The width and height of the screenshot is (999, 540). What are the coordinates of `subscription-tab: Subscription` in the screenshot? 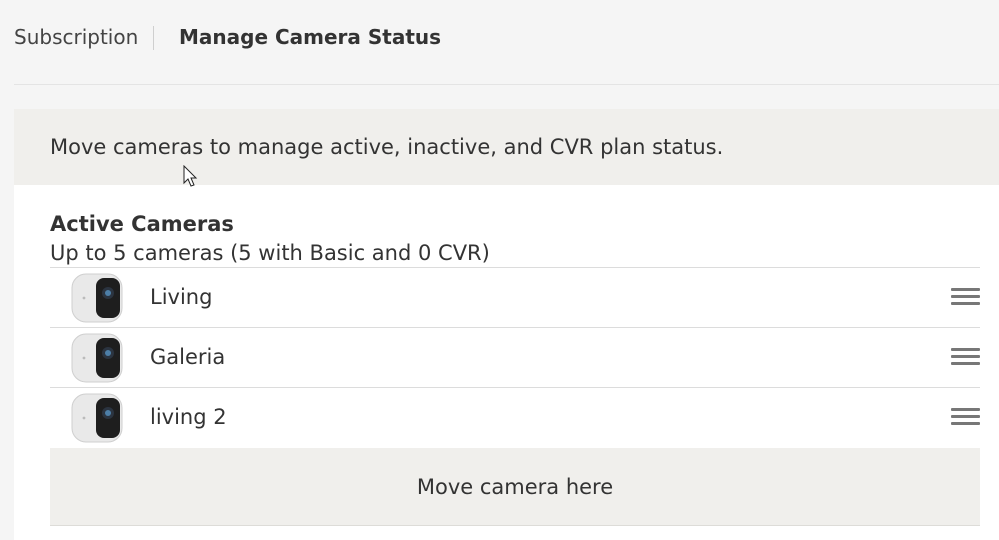 It's located at (76, 37).